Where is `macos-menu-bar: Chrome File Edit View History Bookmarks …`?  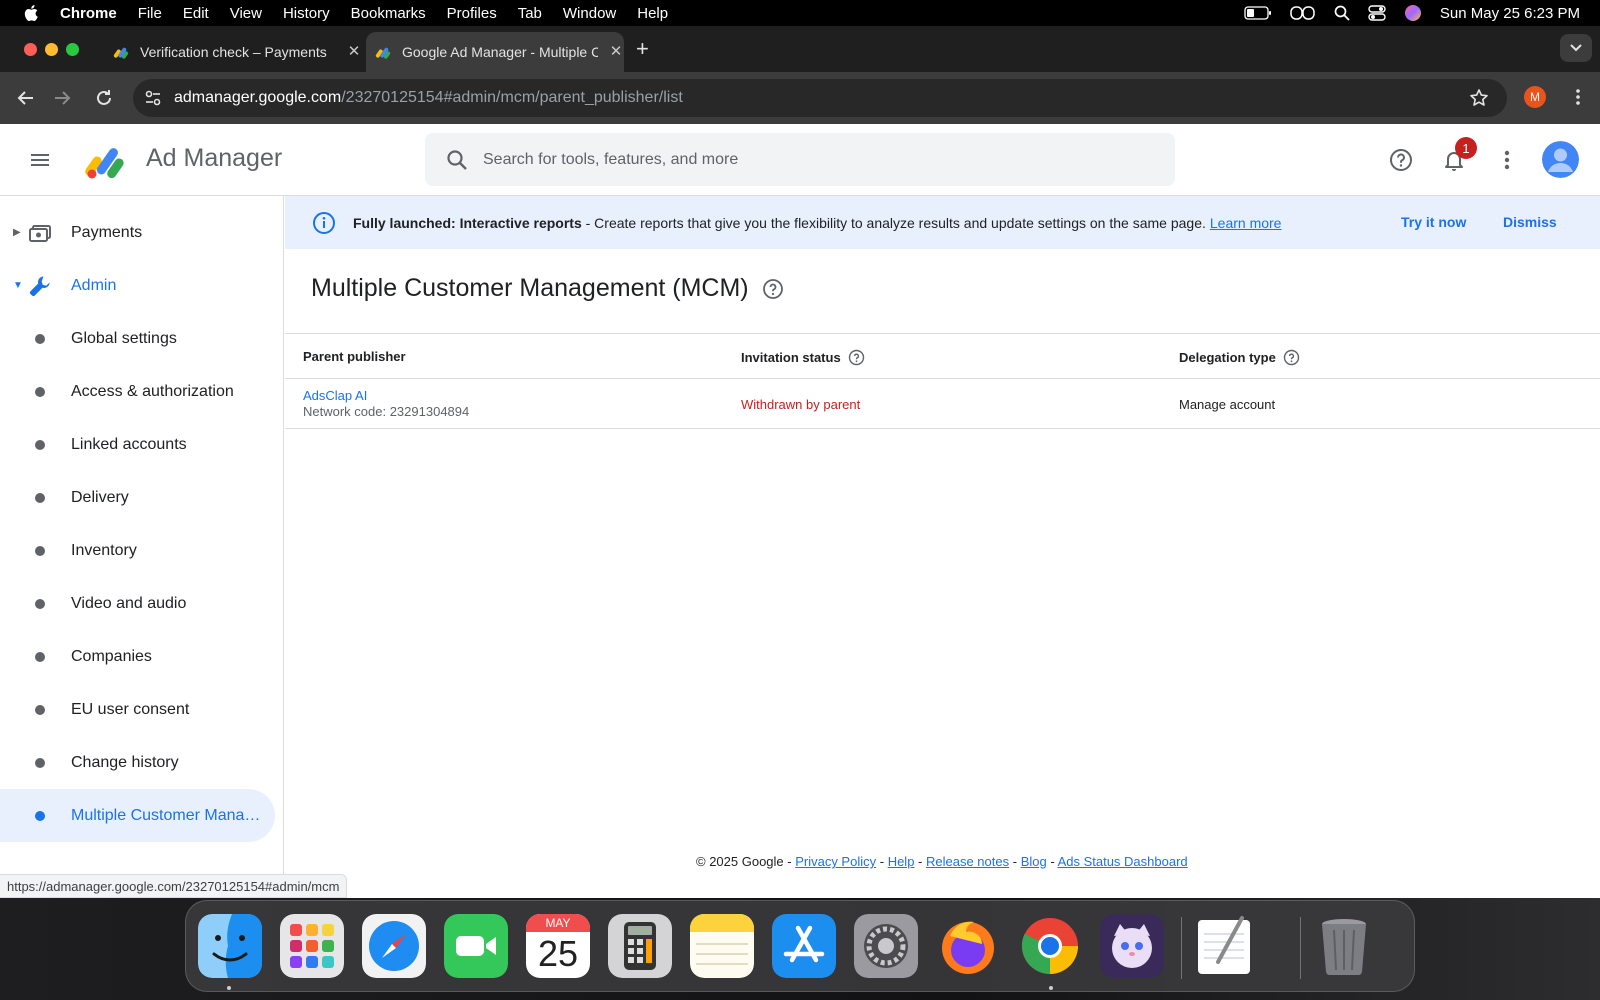
macos-menu-bar: Chrome File Edit View History Bookmarks … is located at coordinates (800, 13).